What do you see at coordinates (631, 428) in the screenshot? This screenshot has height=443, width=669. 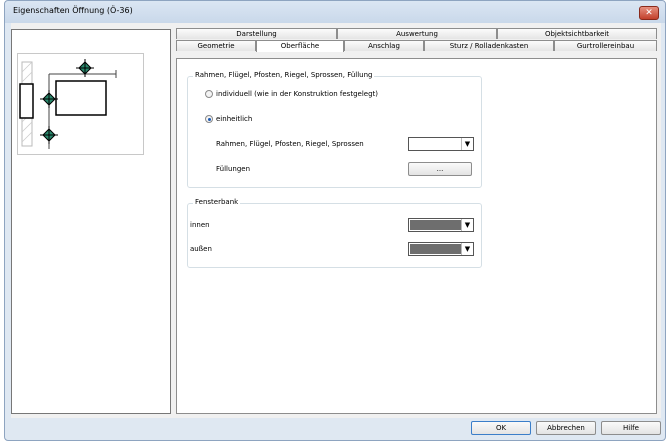 I see `help-button: Hilfe` at bounding box center [631, 428].